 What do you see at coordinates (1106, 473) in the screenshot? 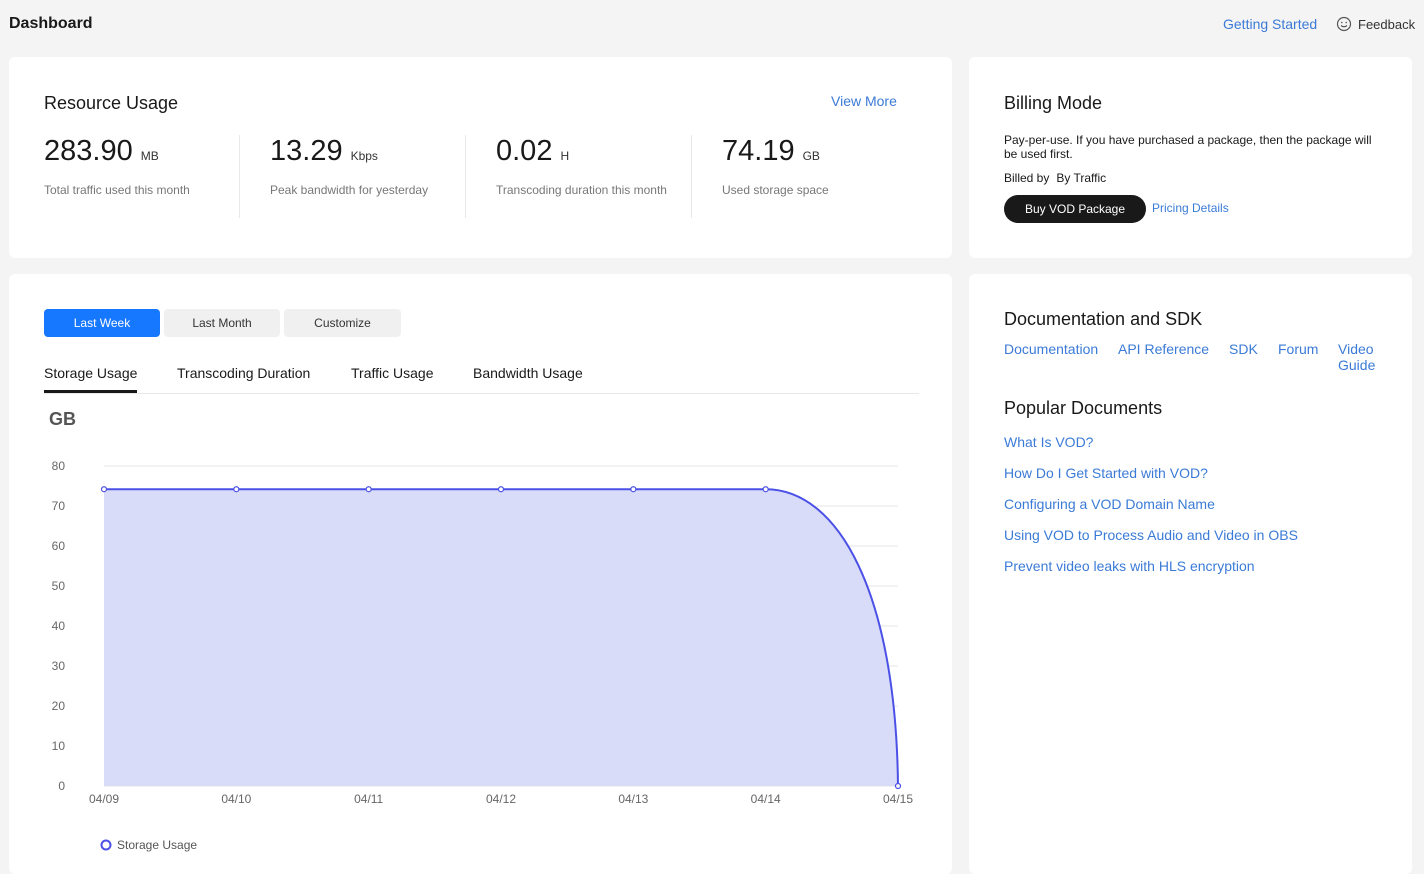
I see `popular-doc-link: How Do I Get Started with VOD?` at bounding box center [1106, 473].